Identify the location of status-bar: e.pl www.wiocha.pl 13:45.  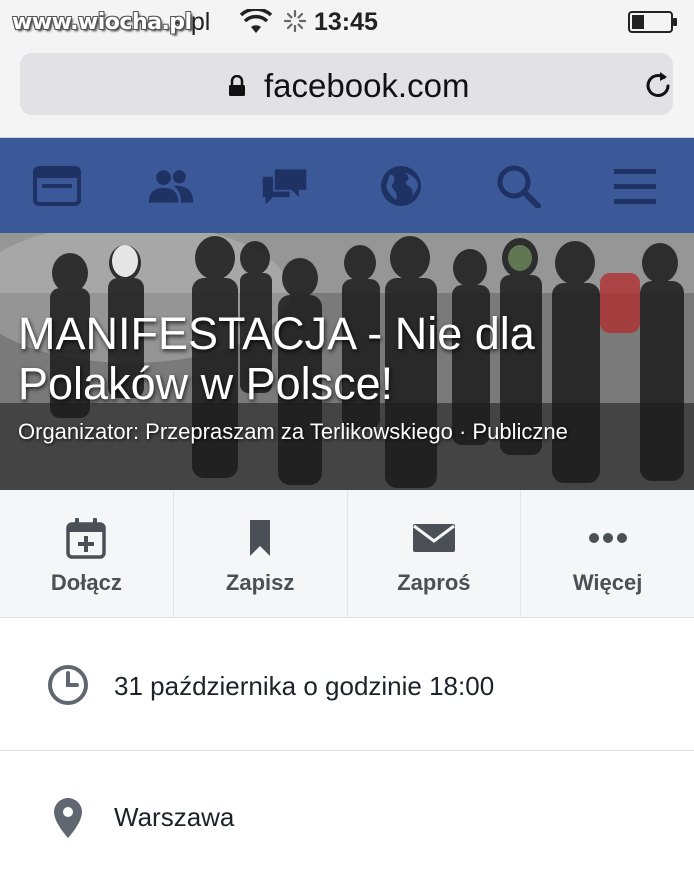
(347, 22).